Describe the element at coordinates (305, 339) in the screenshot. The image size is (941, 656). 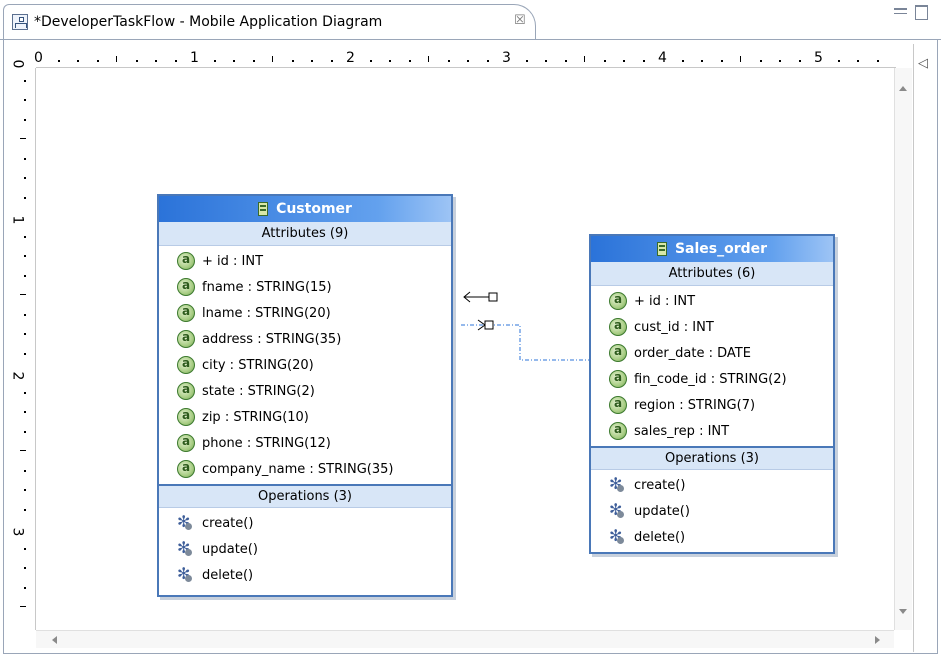
I see `attribute-row: address : STRING(35)` at that location.